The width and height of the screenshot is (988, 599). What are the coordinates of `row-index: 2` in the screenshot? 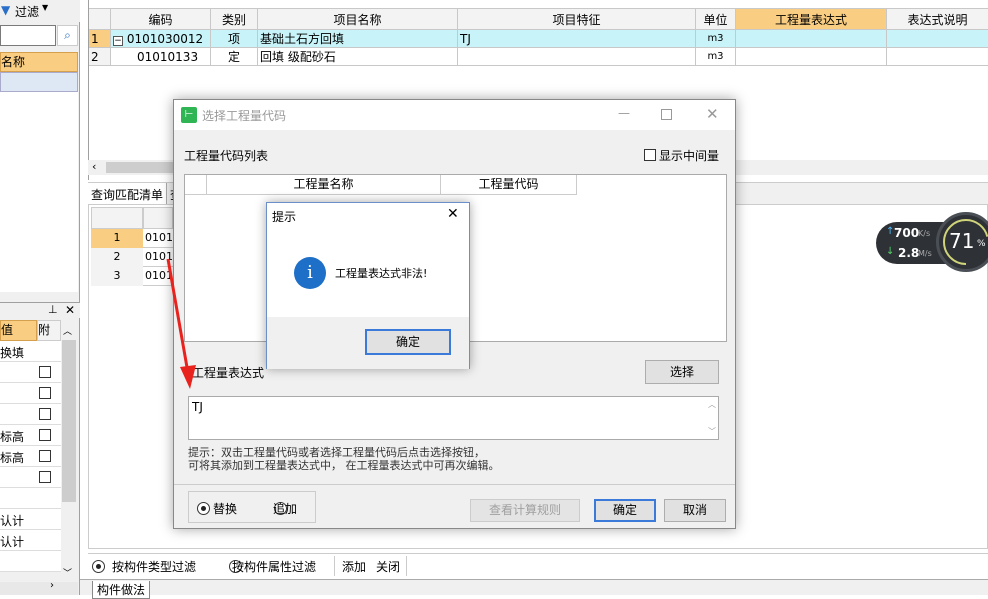 It's located at (100, 57).